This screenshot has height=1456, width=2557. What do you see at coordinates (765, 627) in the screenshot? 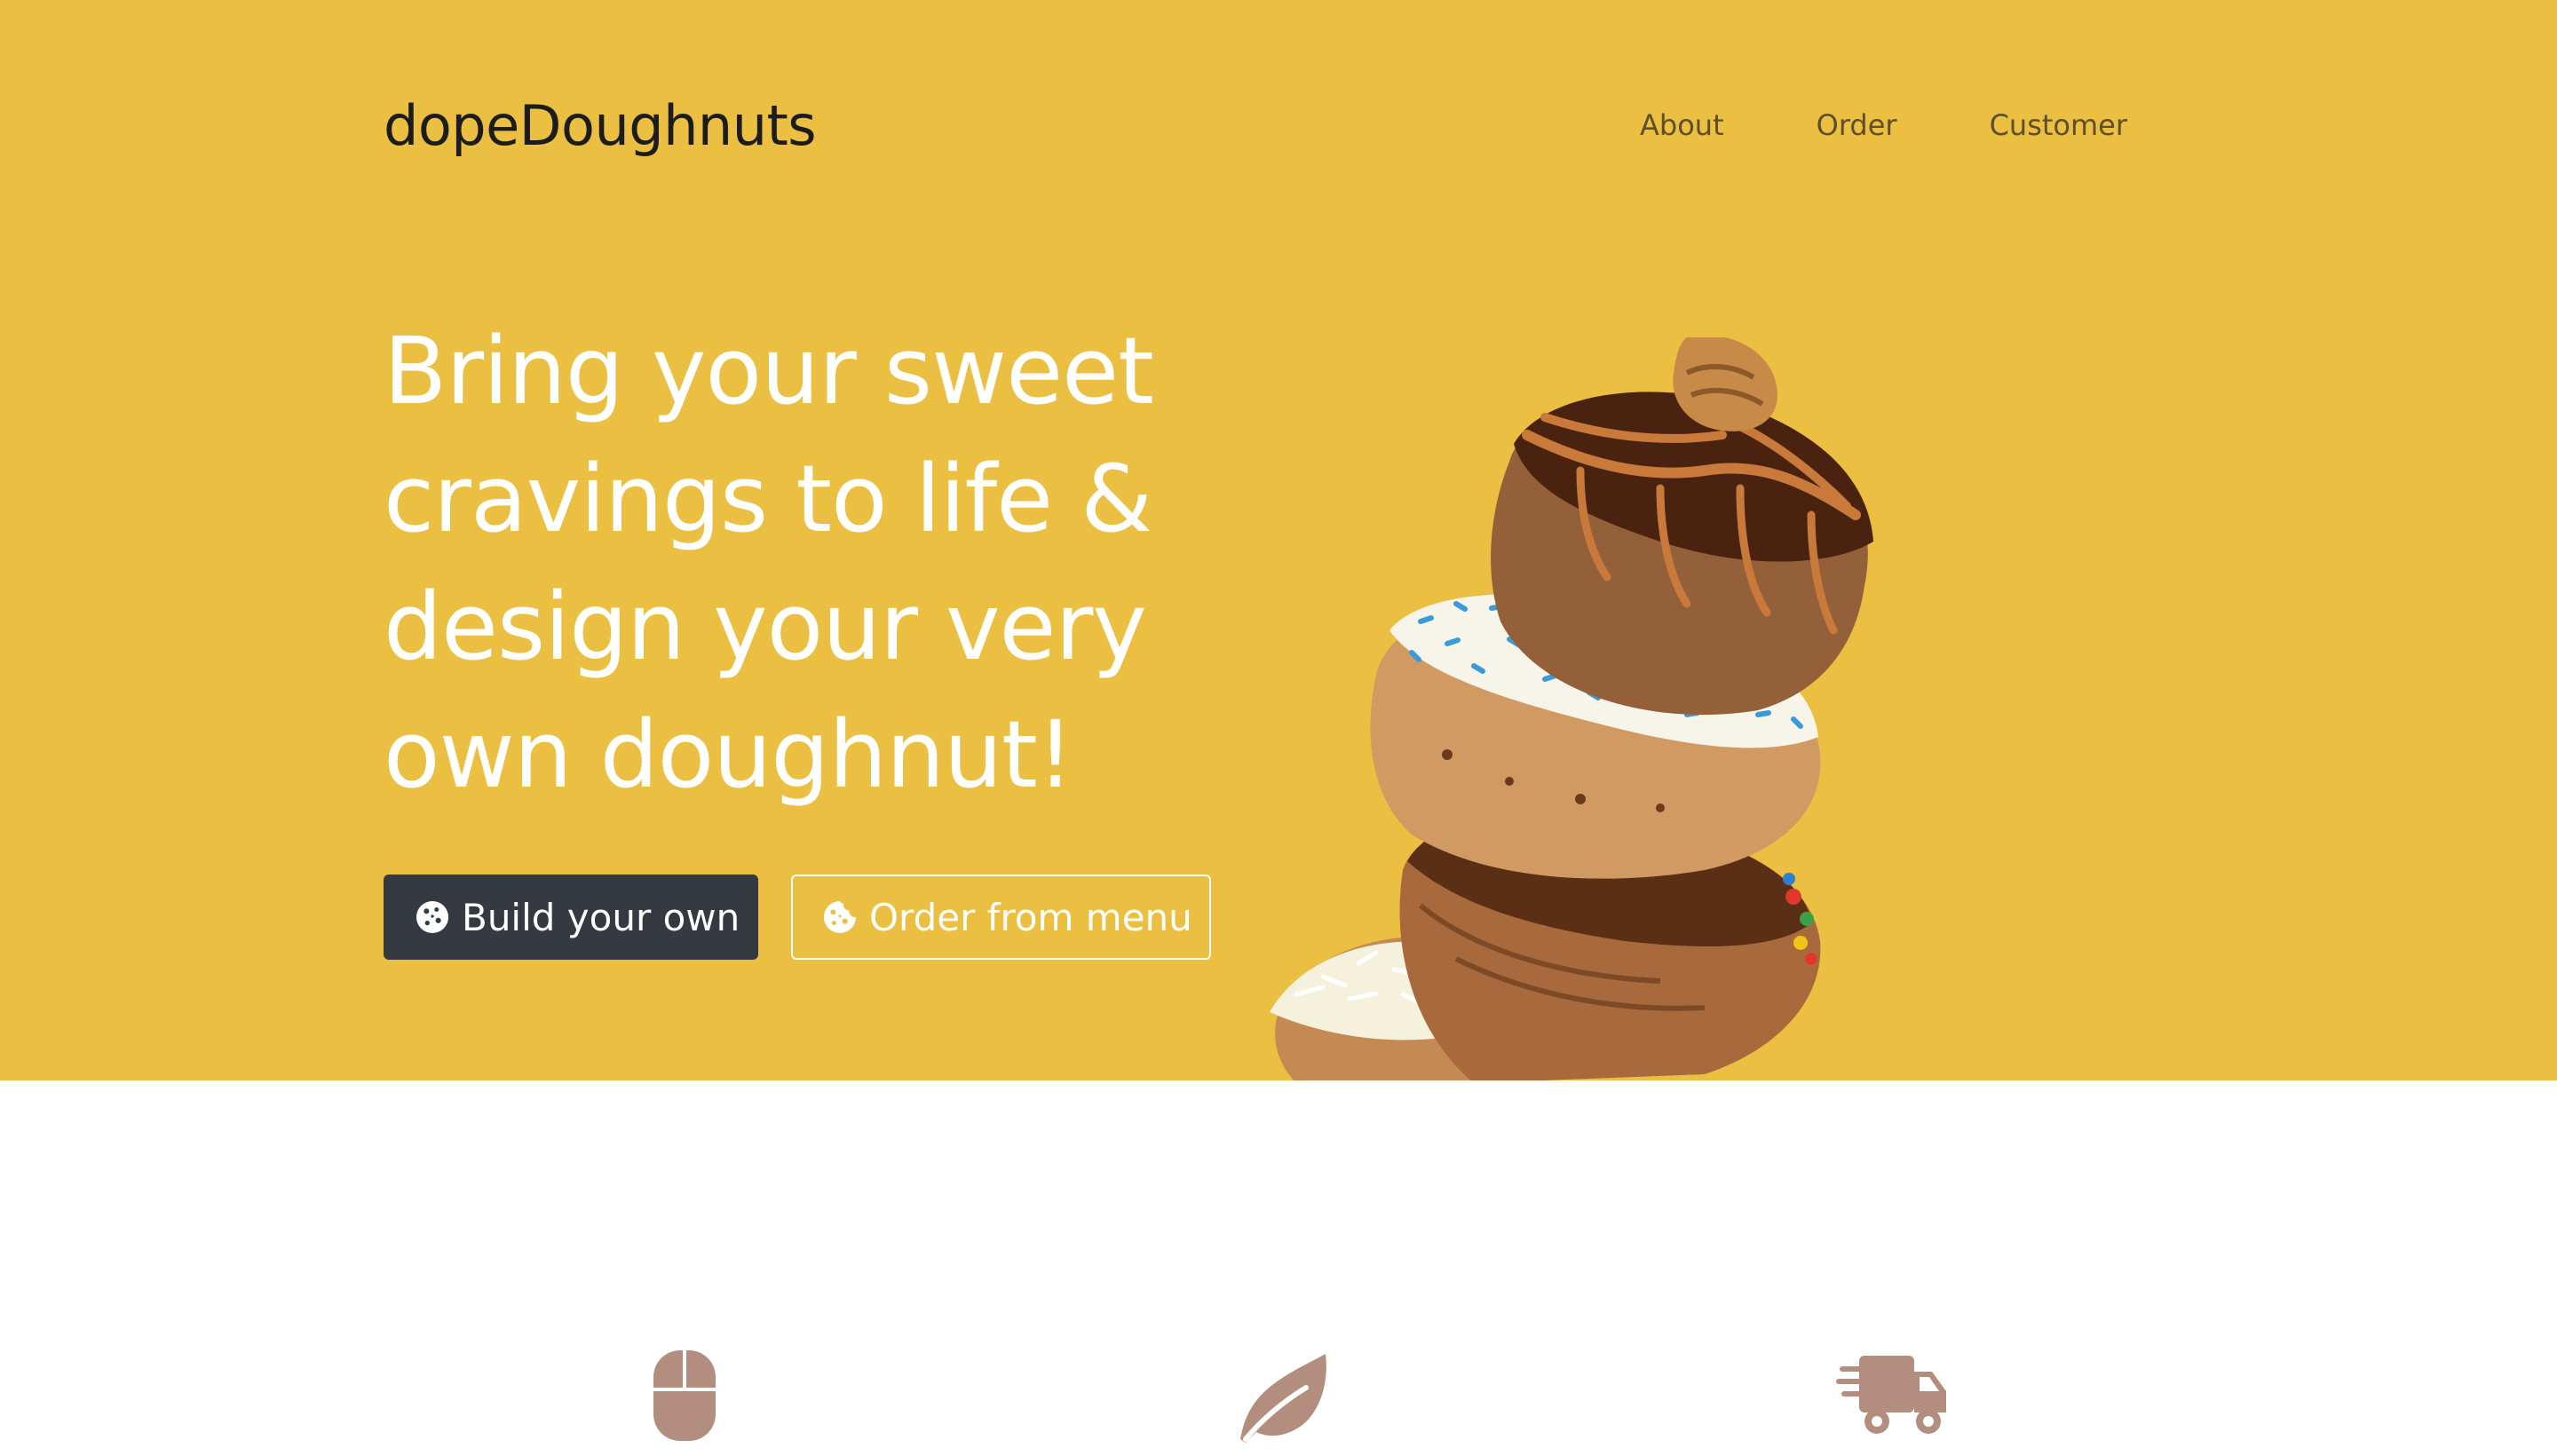
I see `headline-line: design your very` at bounding box center [765, 627].